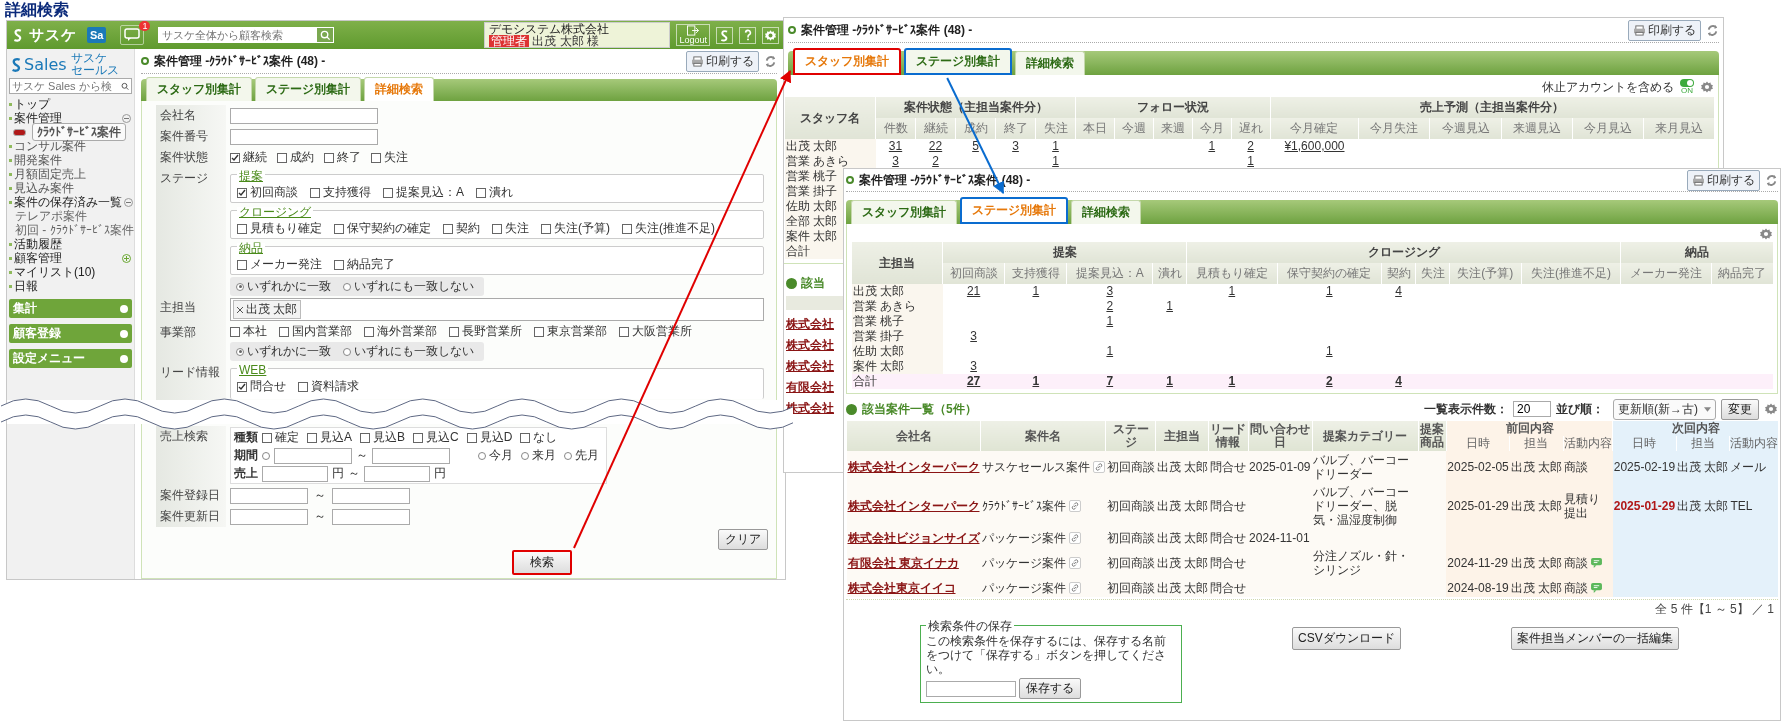 This screenshot has height=722, width=1782. I want to click on nav-subitem: 見込み案件, so click(44, 188).